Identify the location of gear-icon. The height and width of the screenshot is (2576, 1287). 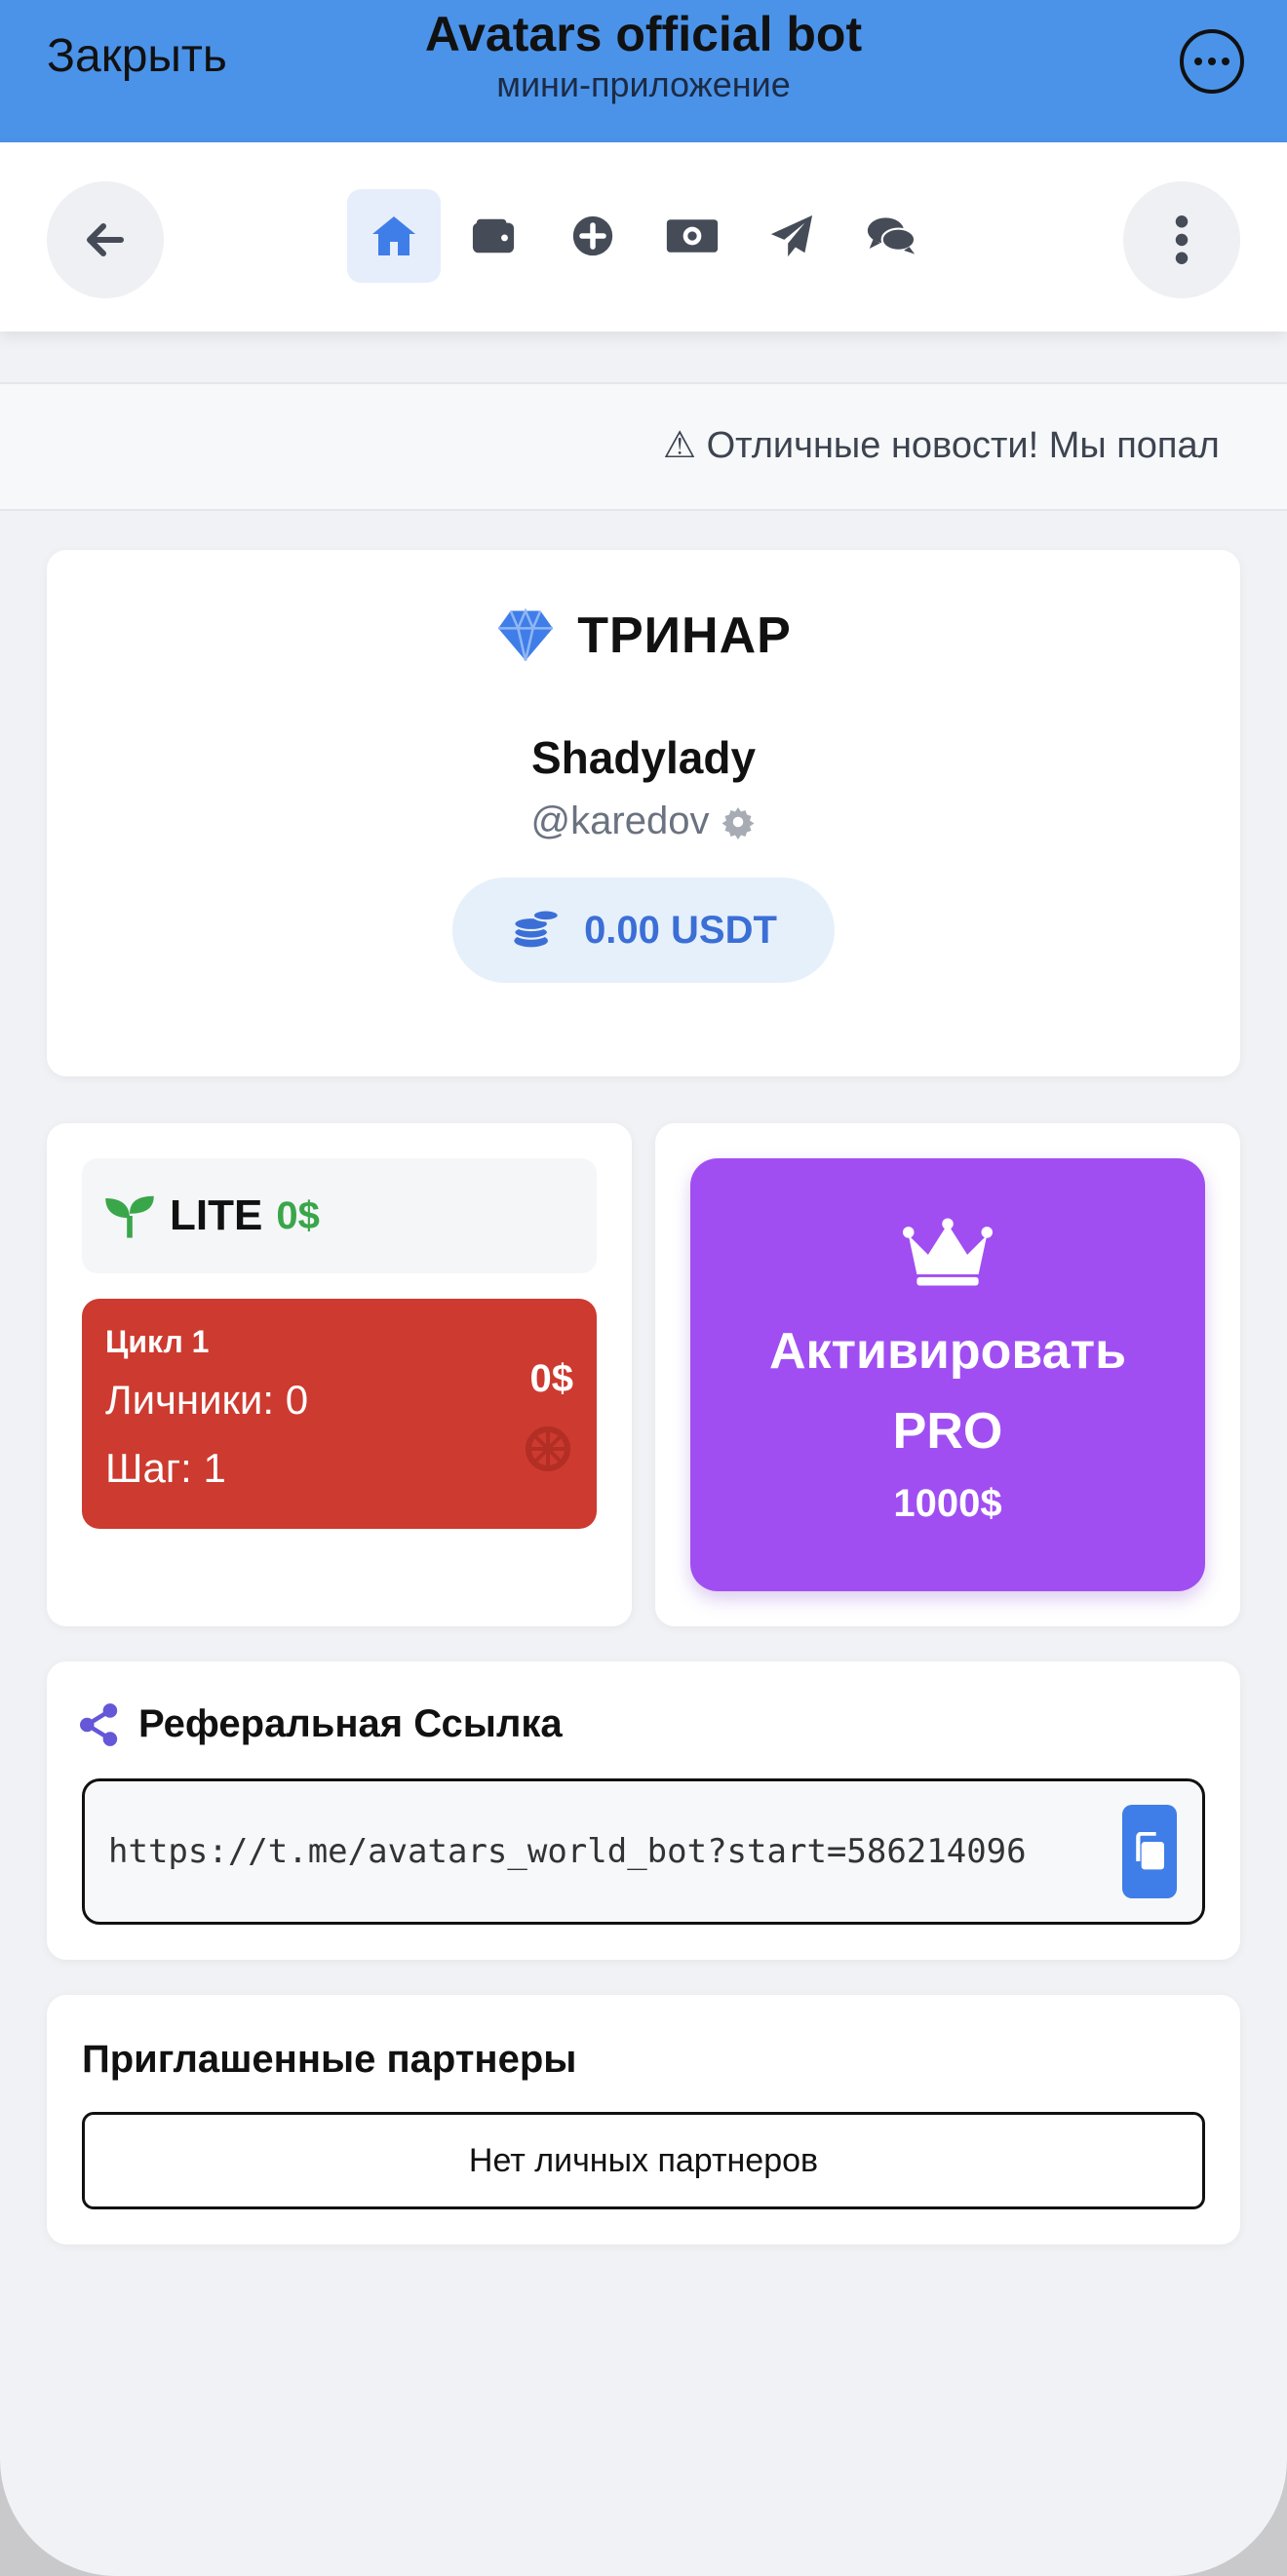
(738, 821).